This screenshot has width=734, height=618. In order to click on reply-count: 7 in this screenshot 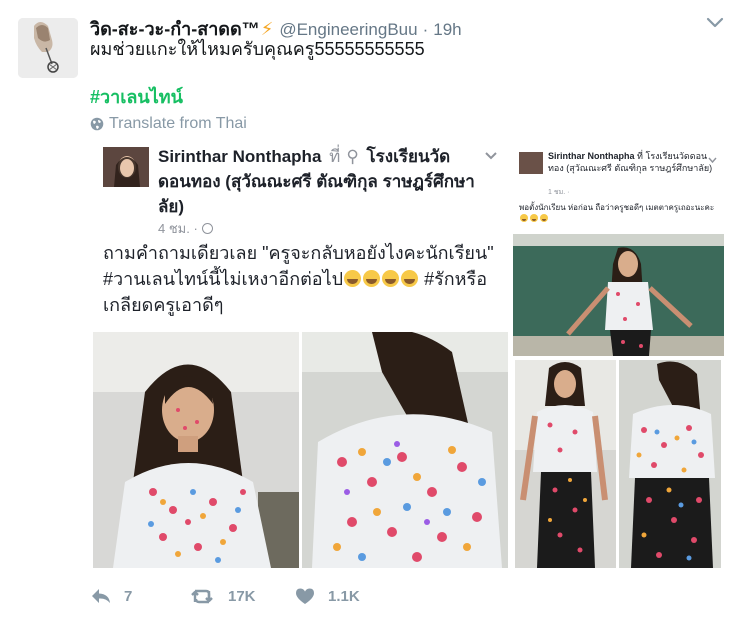, I will do `click(128, 596)`.